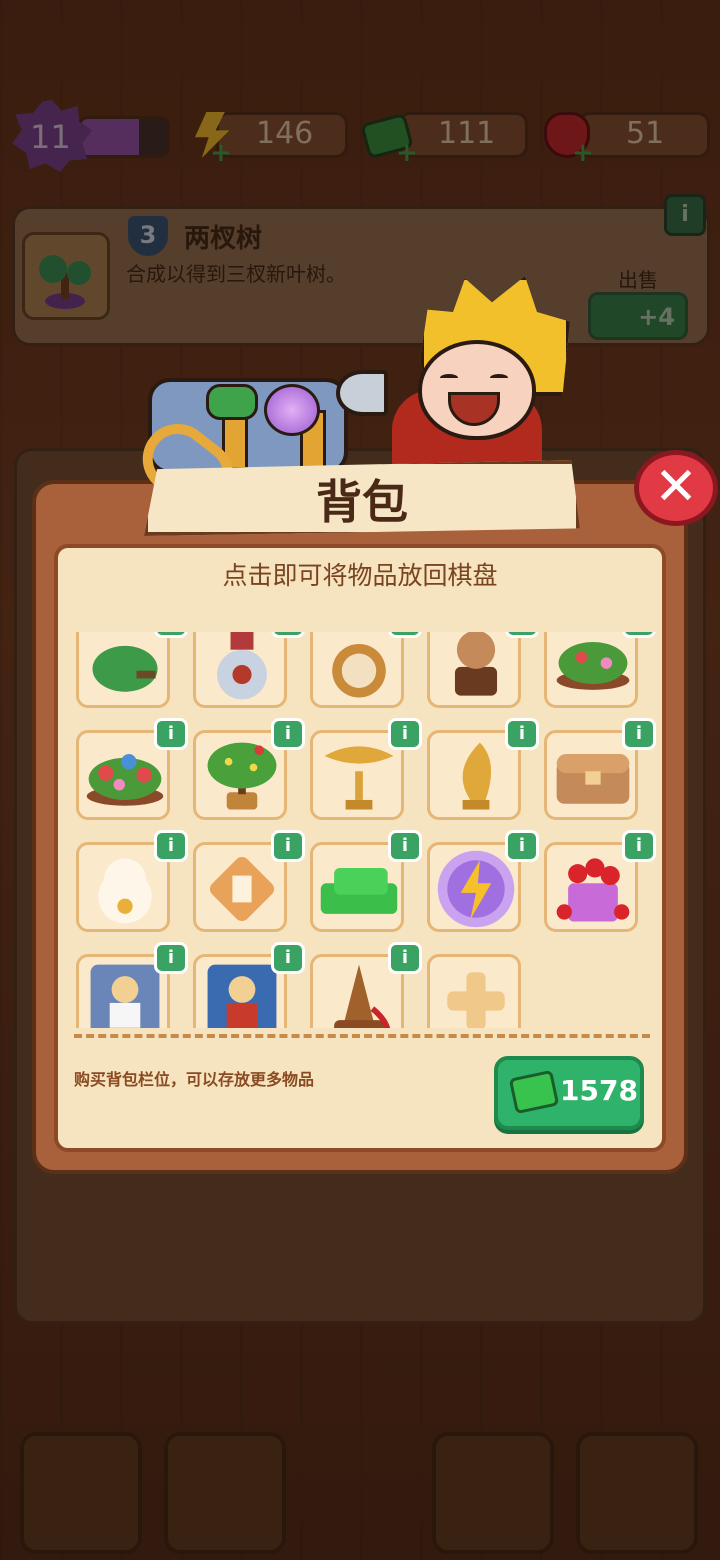 This screenshot has width=720, height=1560. Describe the element at coordinates (362, 502) in the screenshot. I see `modal-title: 背包` at that location.